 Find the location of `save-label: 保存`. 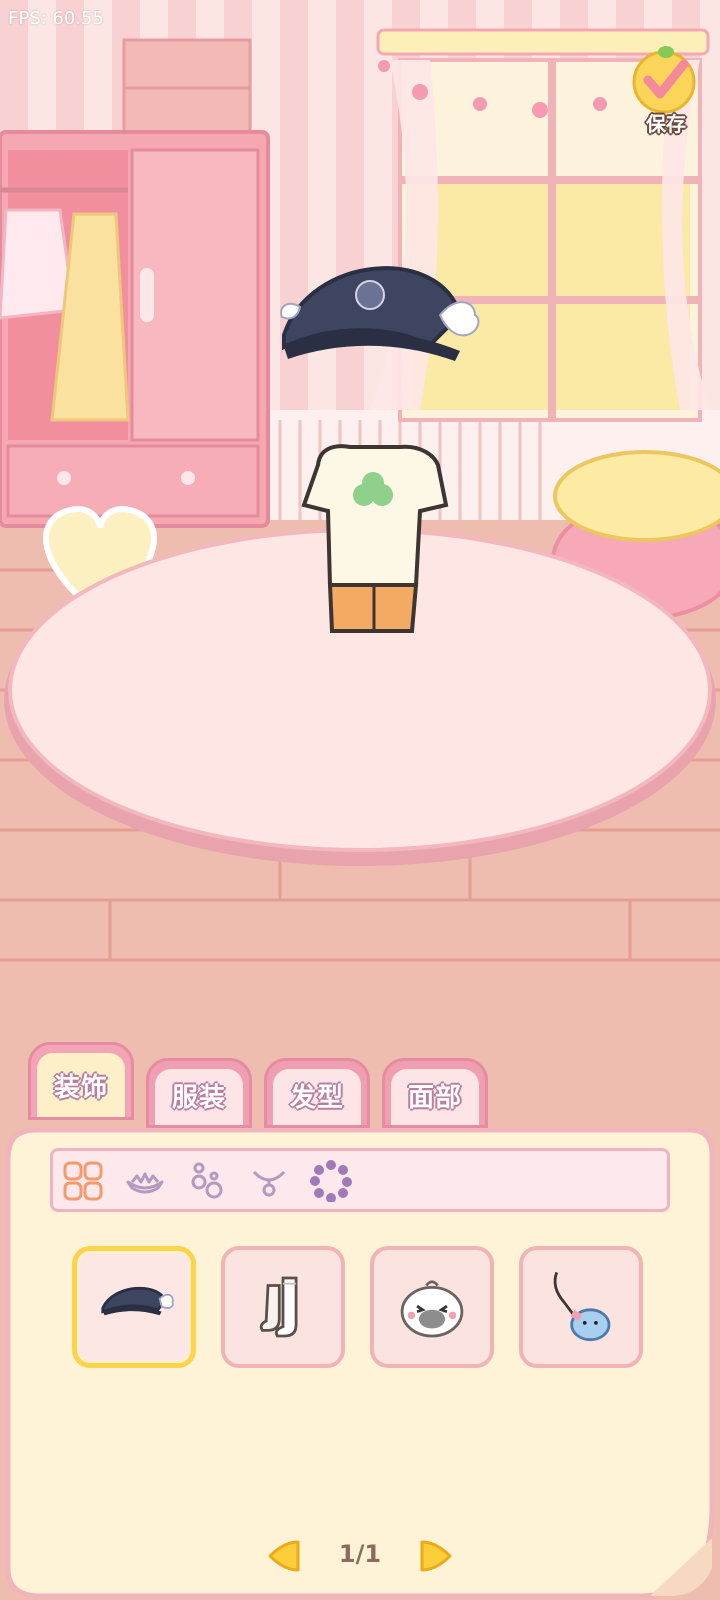

save-label: 保存 is located at coordinates (666, 124).